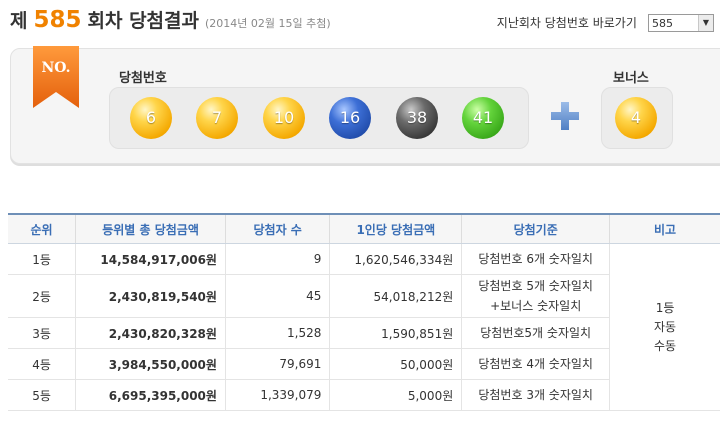  I want to click on ball-5: 38, so click(417, 118).